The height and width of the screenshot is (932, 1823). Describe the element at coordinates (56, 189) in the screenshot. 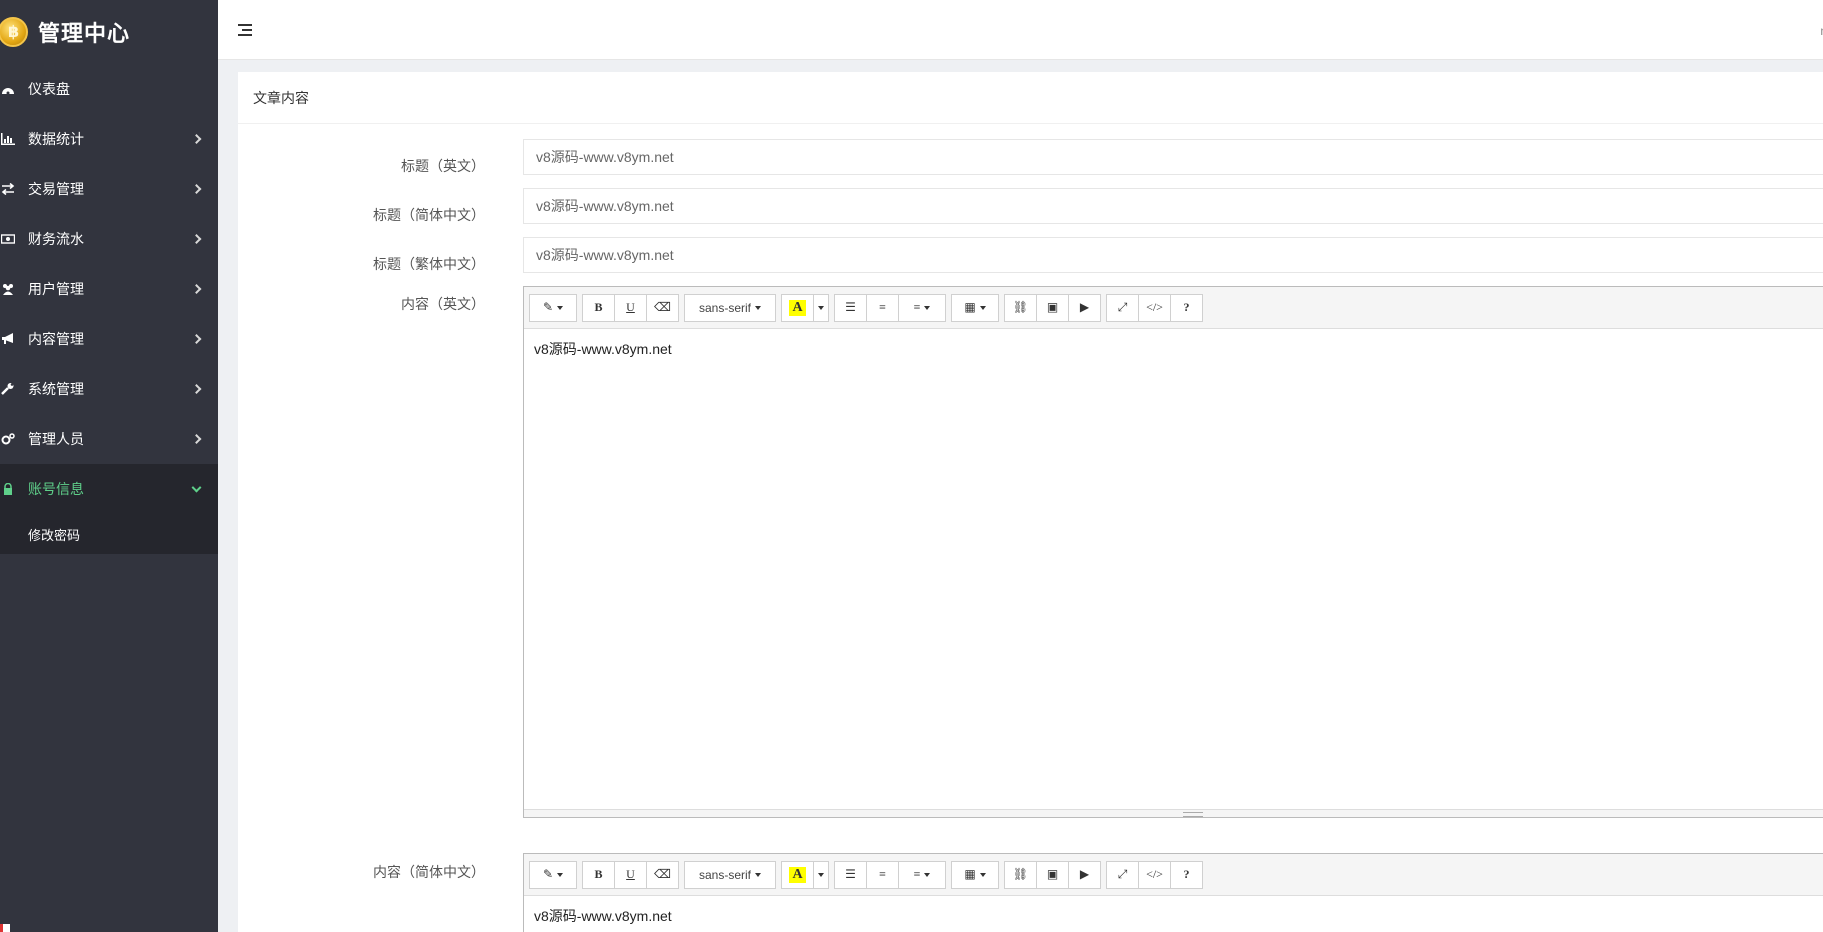

I see `sidebar-item-label: 交易管理` at that location.